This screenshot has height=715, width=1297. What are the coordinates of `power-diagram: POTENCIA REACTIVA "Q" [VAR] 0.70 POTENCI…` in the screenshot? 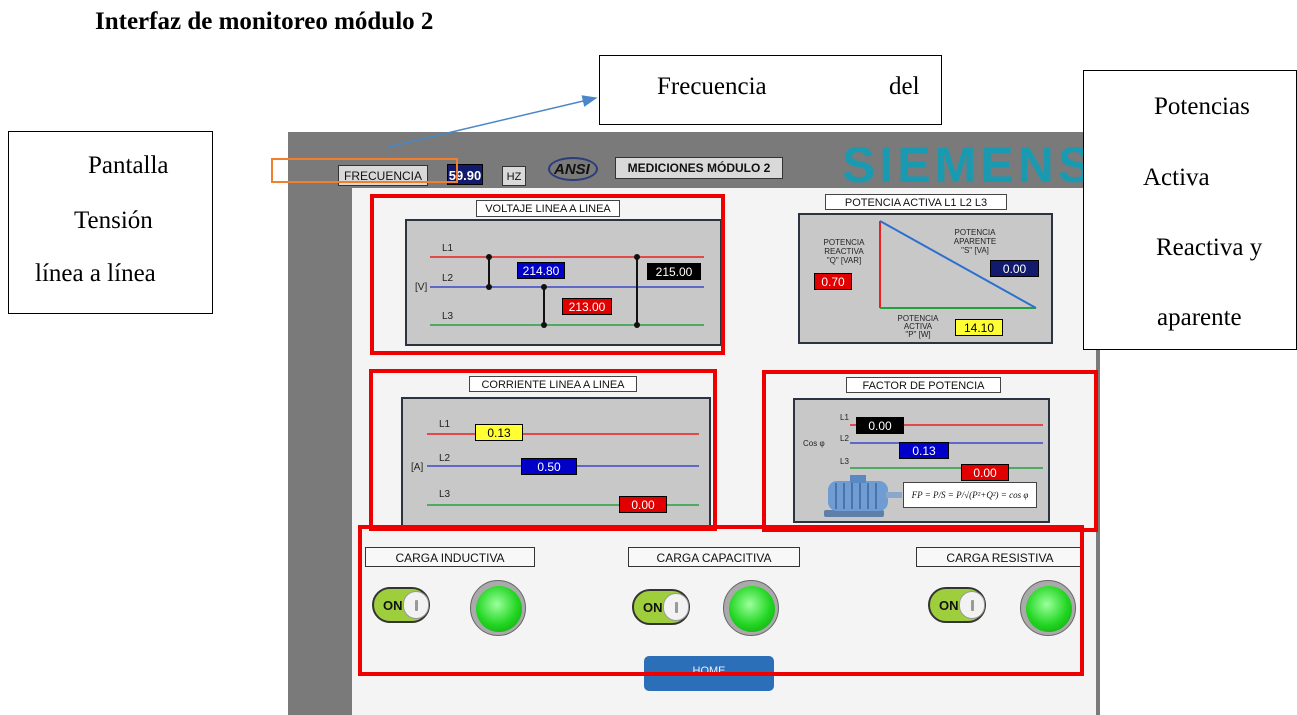 It's located at (925, 278).